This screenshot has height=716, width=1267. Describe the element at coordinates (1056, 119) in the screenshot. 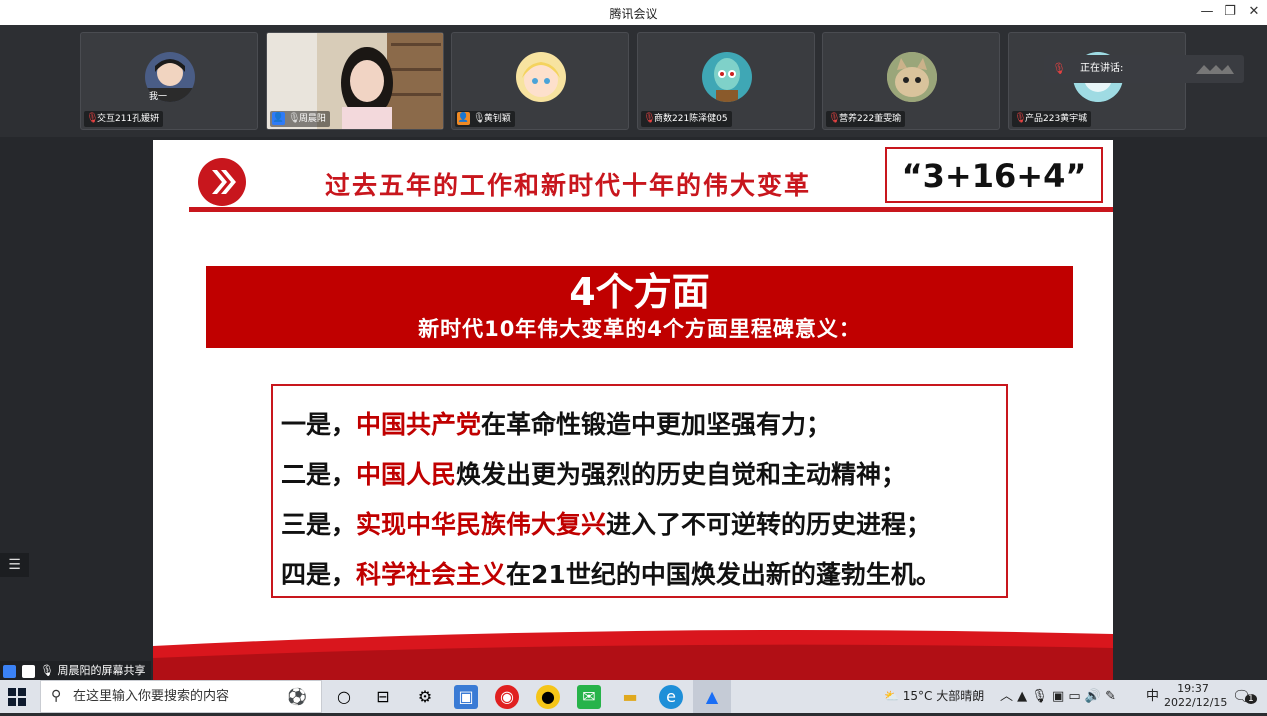

I see `participant-name: 产品223黄宇城` at that location.